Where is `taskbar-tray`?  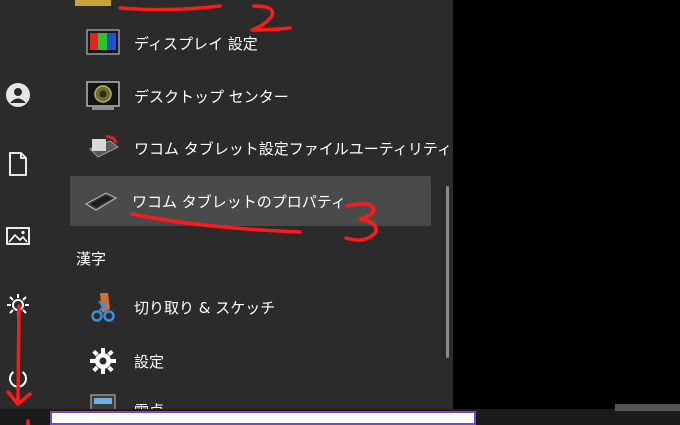
taskbar-tray is located at coordinates (647, 407).